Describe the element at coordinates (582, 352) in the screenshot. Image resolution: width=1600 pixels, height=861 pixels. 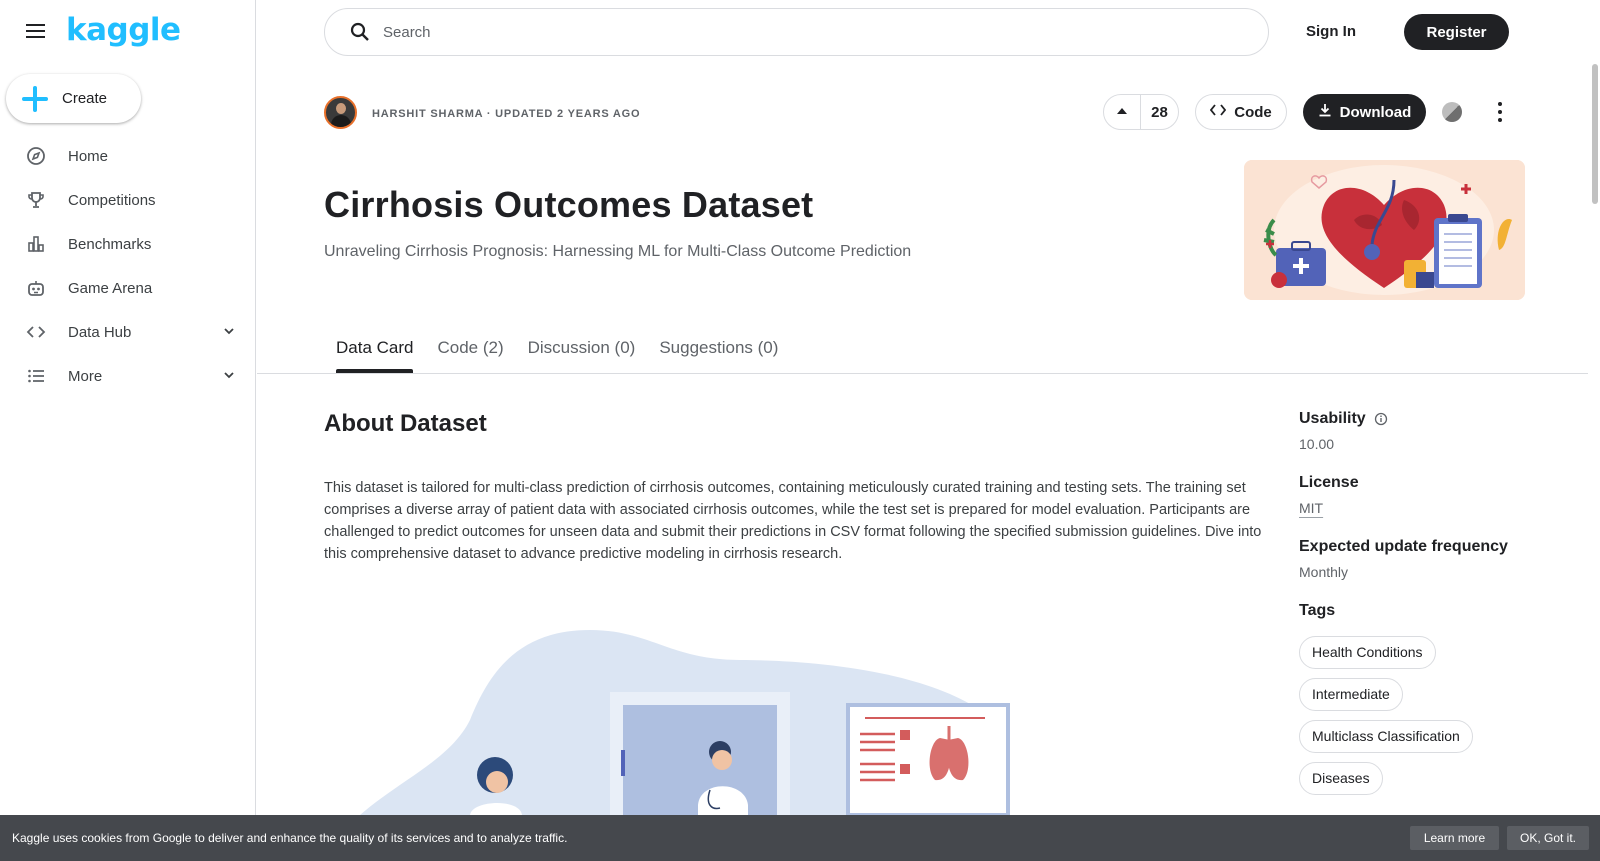
I see `tab-discussion: Discussion (0)` at that location.